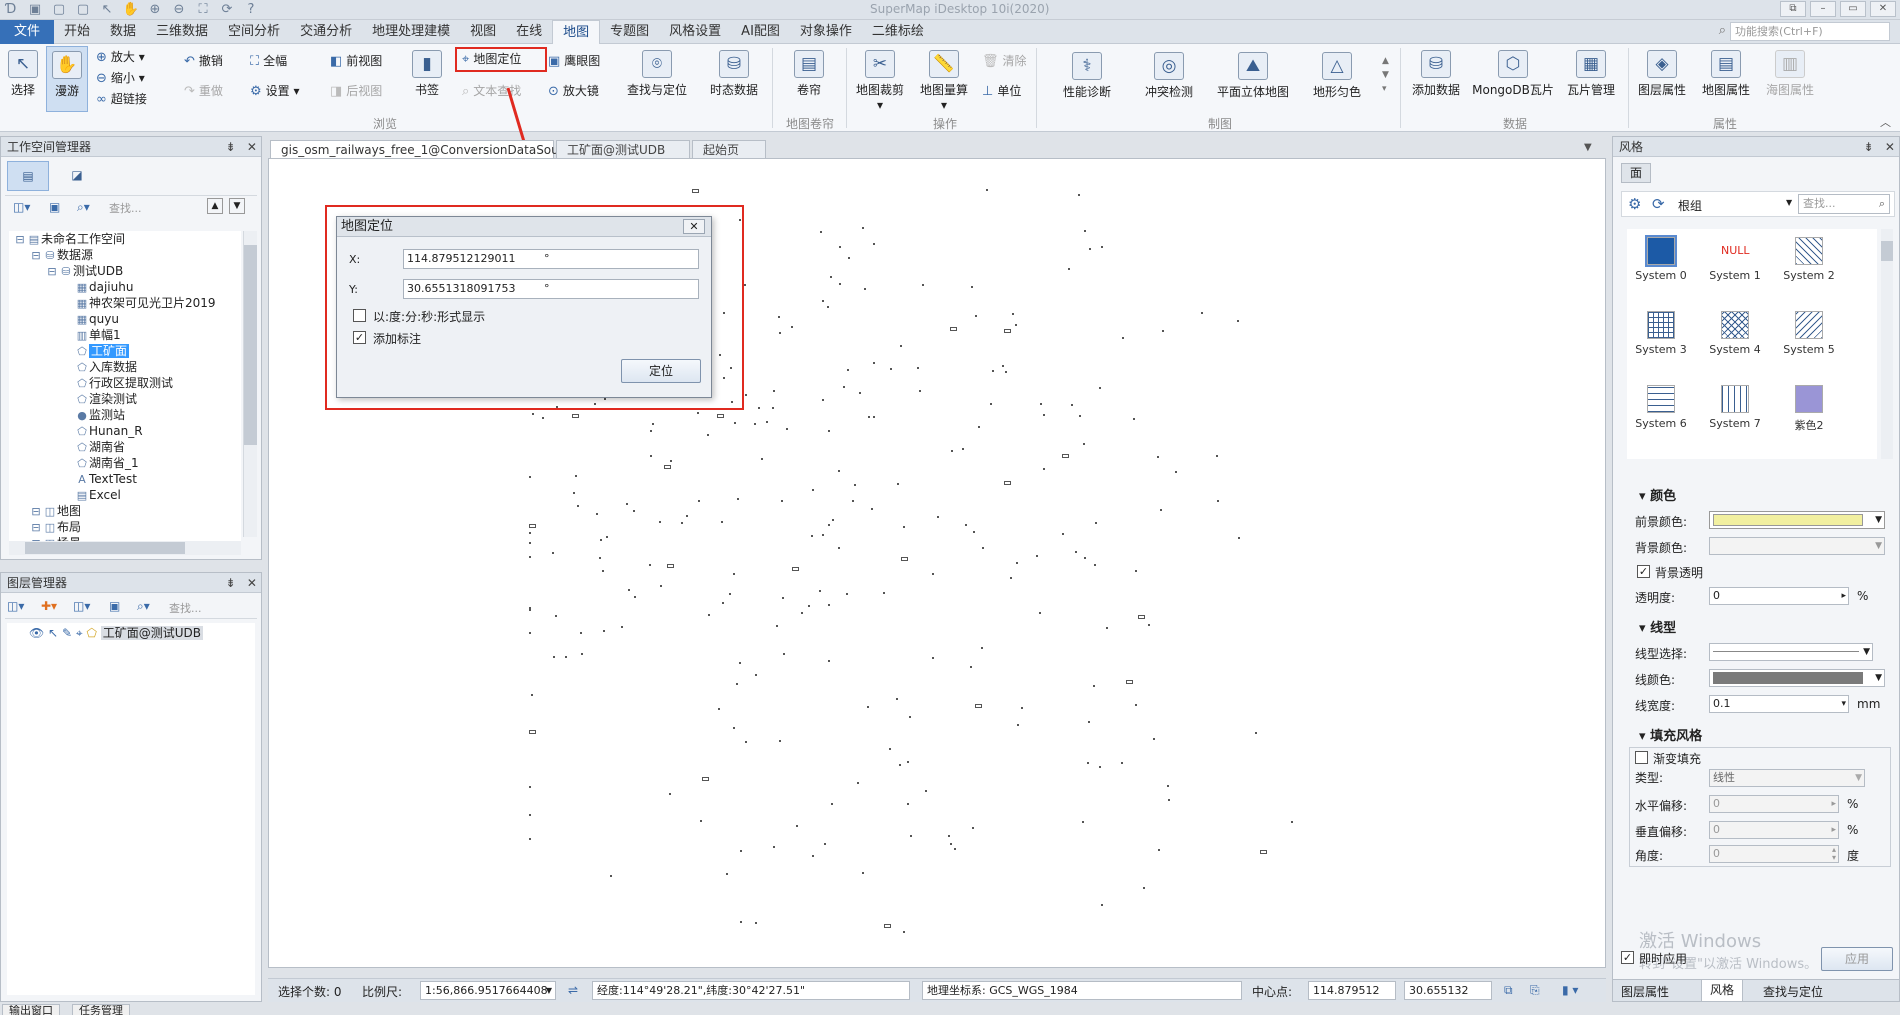 This screenshot has height=1015, width=1900. Describe the element at coordinates (356, 91) in the screenshot. I see `next-view-button: ◨ 后视图` at that location.